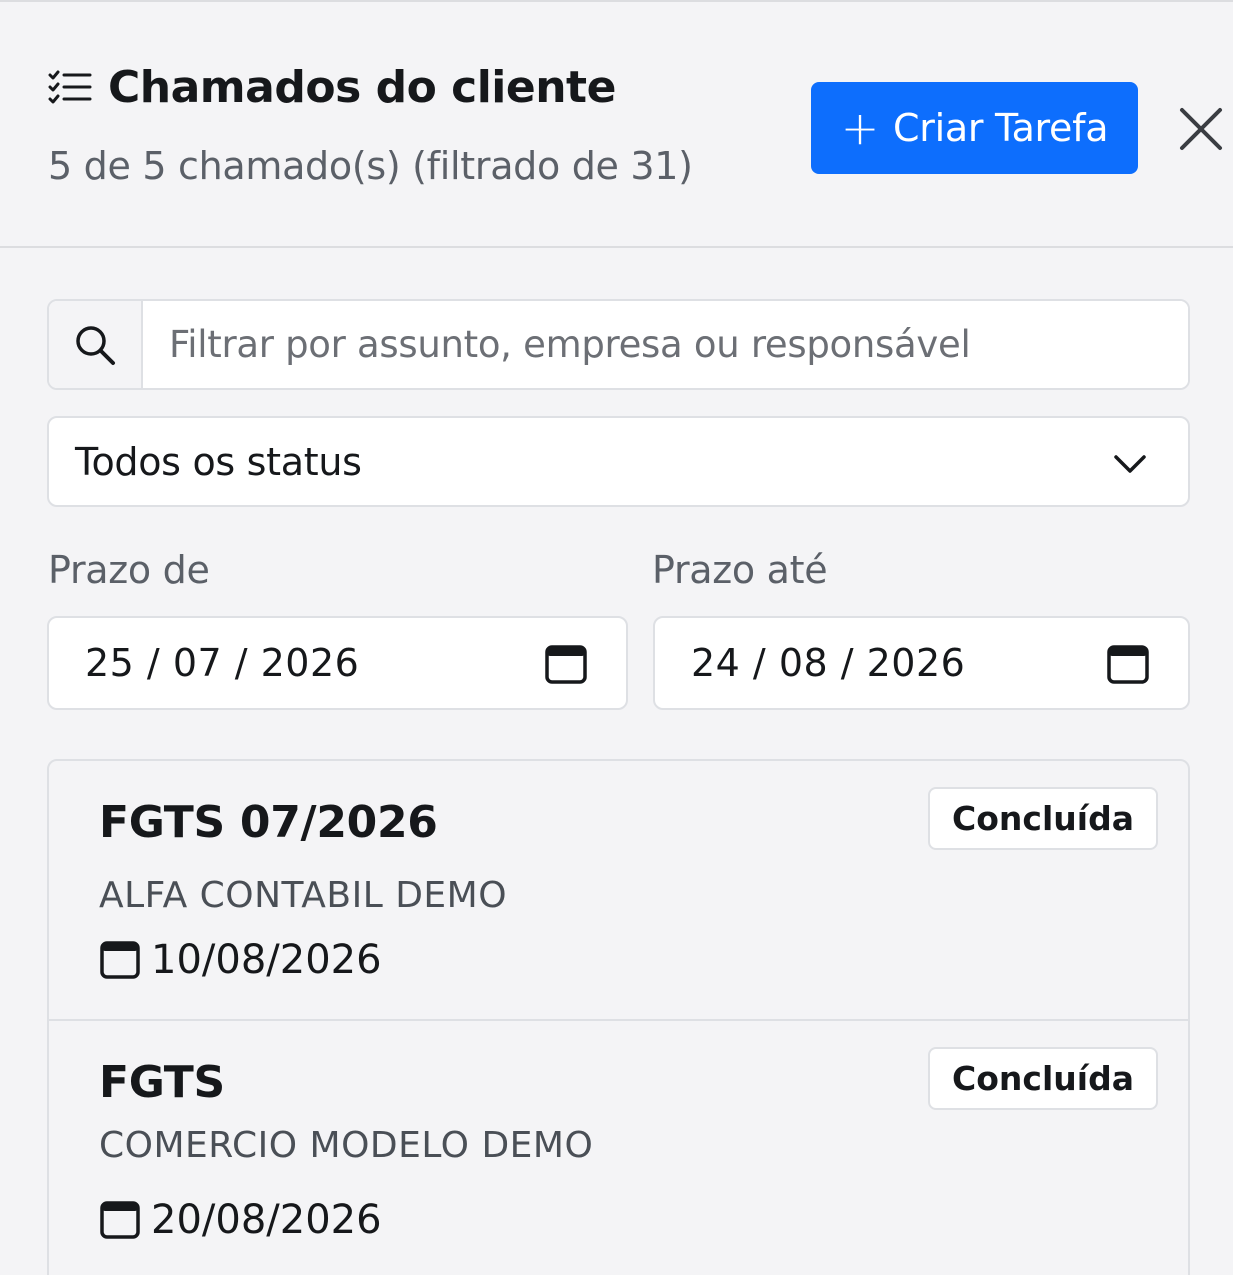  I want to click on ticket-due-date: 20/08/2026, so click(240, 1220).